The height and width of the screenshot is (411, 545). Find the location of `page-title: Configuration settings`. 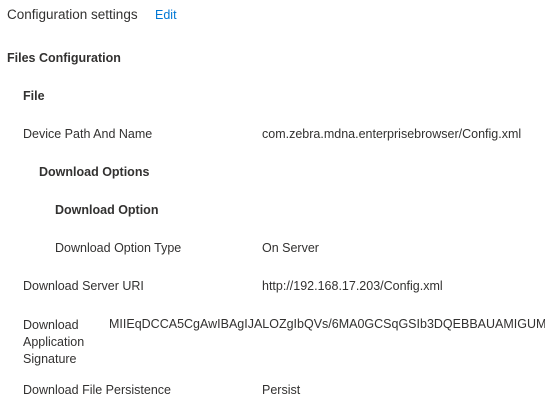

page-title: Configuration settings is located at coordinates (72, 14).